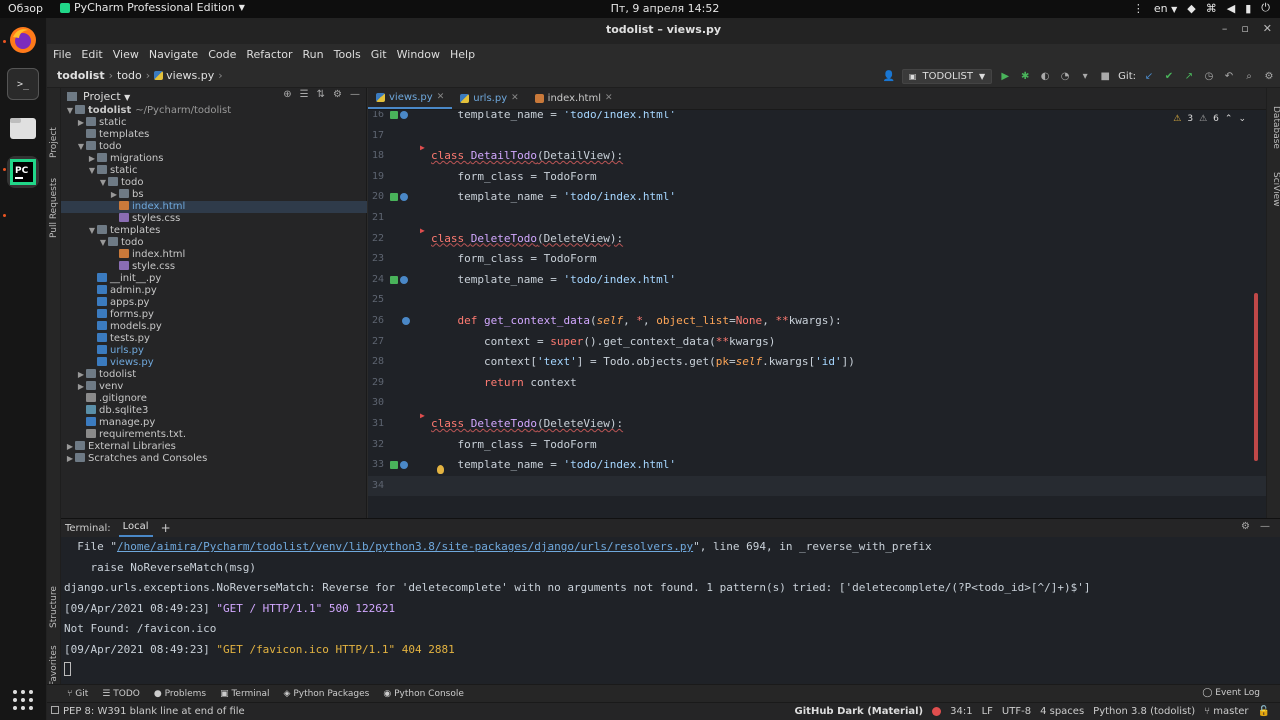 The image size is (1280, 720). Describe the element at coordinates (1211, 8) in the screenshot. I see `network-icon: ⌘` at that location.